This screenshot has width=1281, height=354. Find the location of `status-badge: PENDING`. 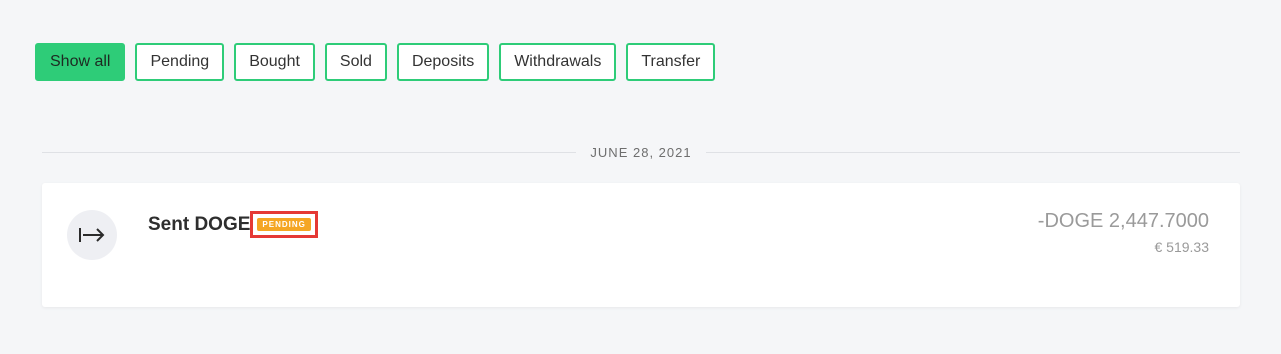

status-badge: PENDING is located at coordinates (284, 224).